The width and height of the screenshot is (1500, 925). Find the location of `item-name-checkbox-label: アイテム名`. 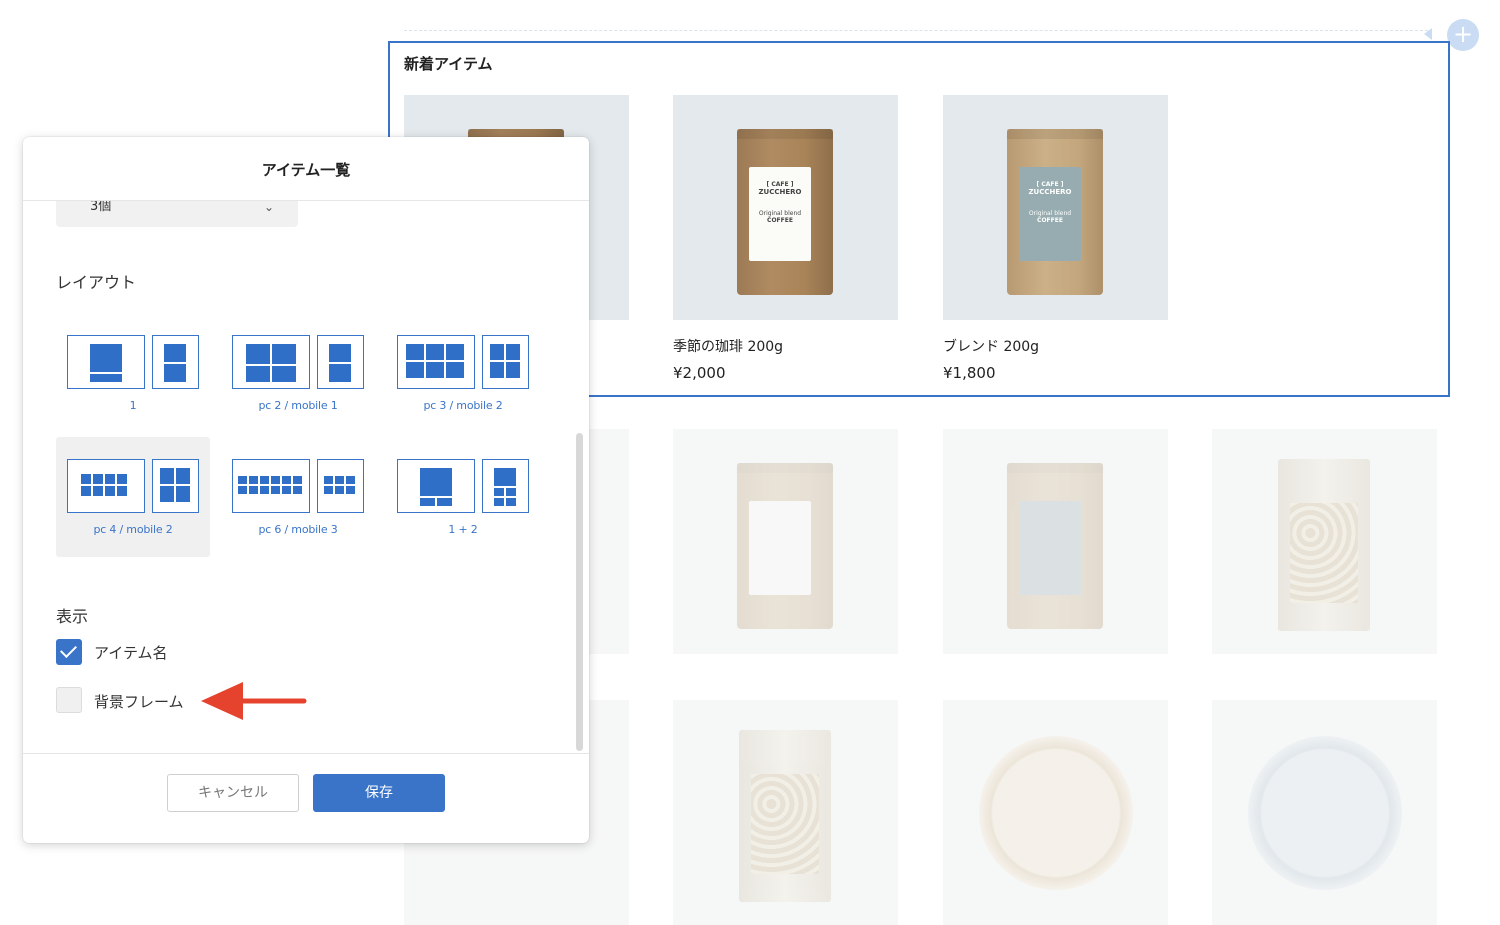

item-name-checkbox-label: アイテム名 is located at coordinates (131, 652).